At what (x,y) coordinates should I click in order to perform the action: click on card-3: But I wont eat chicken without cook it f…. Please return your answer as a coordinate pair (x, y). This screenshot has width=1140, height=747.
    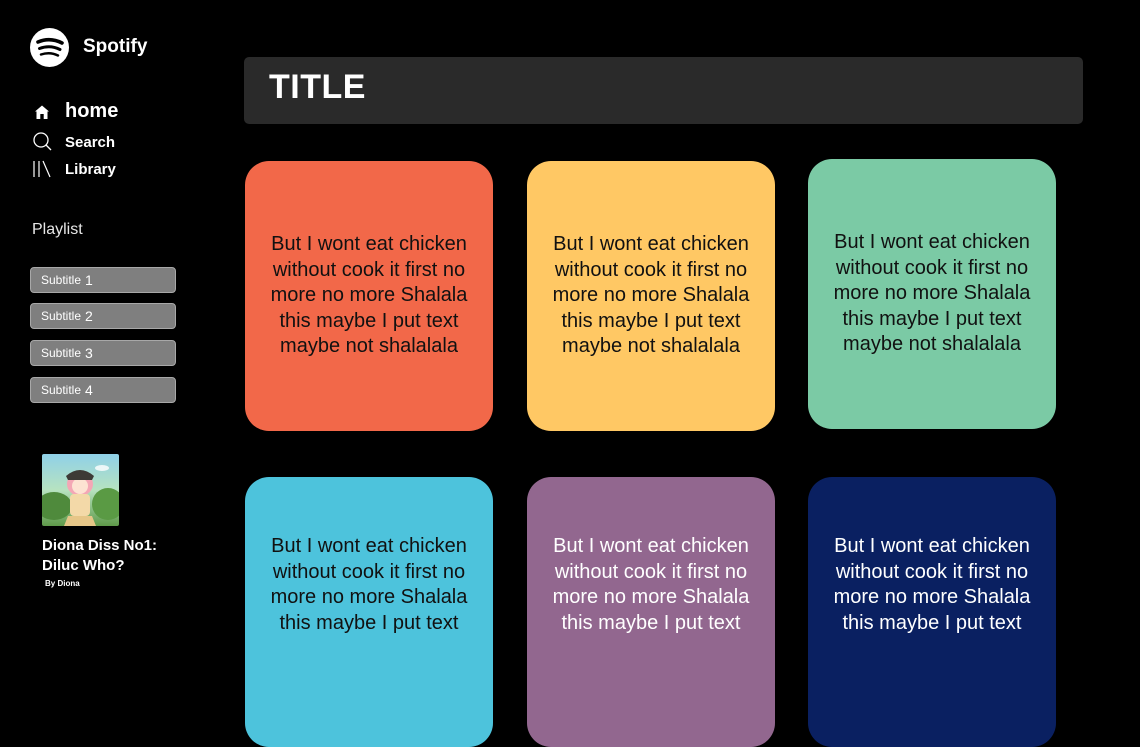
    Looking at the image, I should click on (932, 294).